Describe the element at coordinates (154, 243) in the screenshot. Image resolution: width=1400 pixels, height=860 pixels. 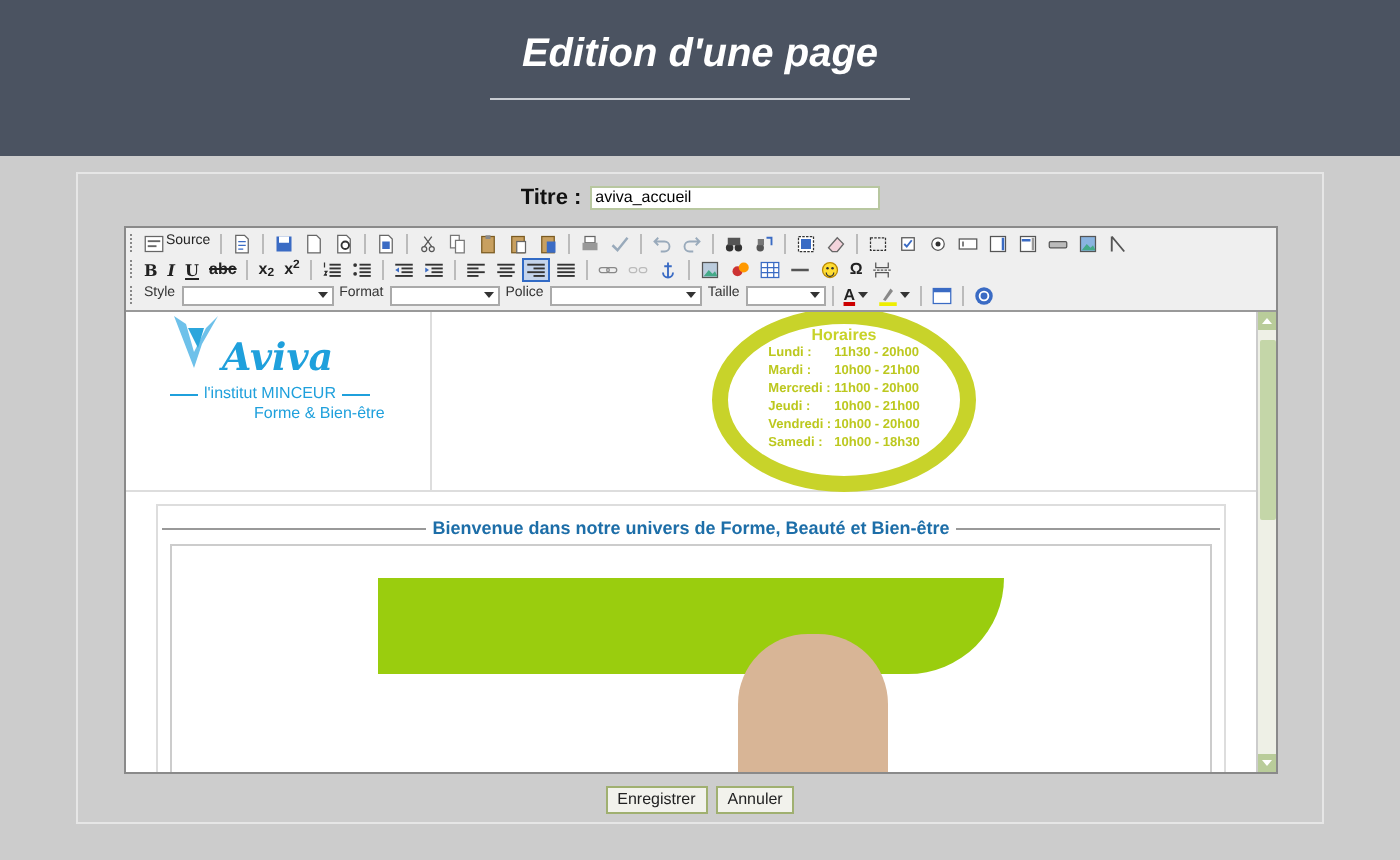
I see `source-code-icon` at that location.